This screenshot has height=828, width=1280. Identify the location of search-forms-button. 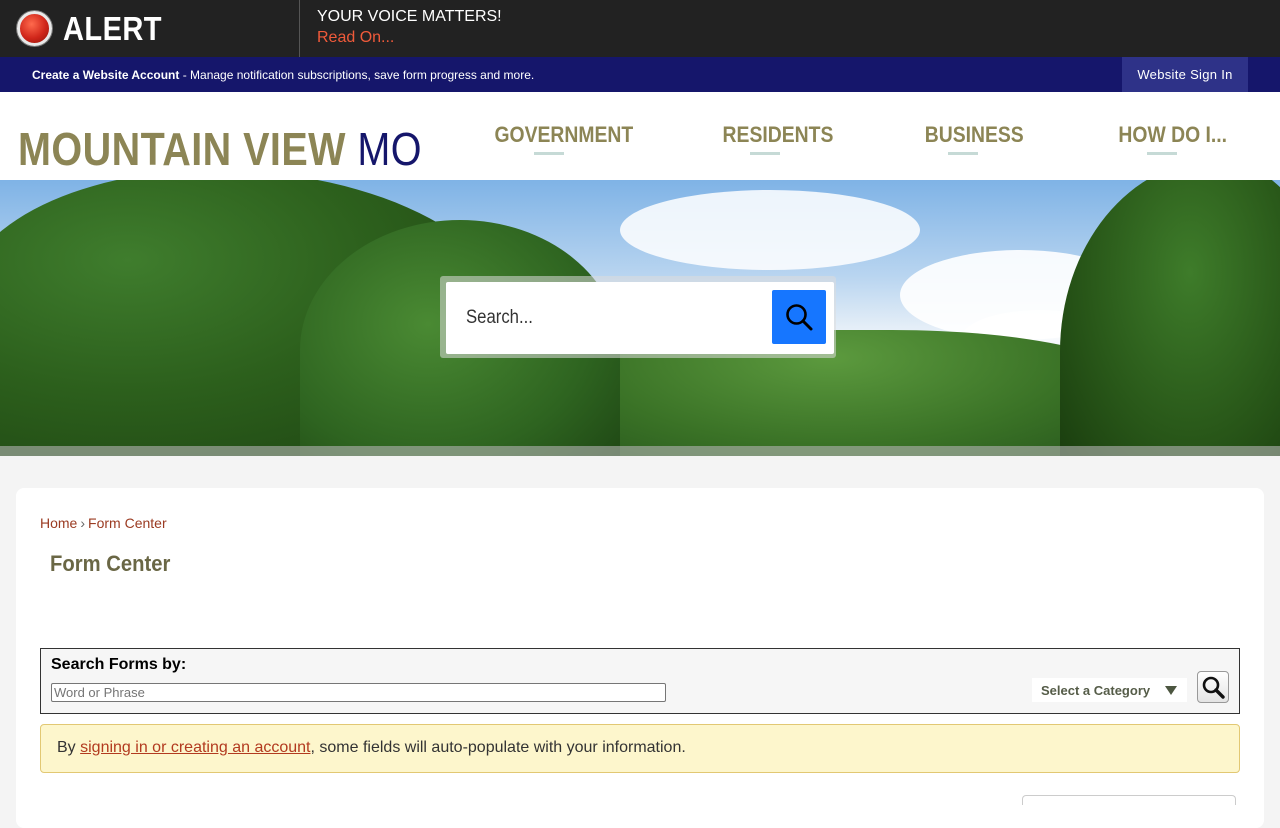
(1213, 687).